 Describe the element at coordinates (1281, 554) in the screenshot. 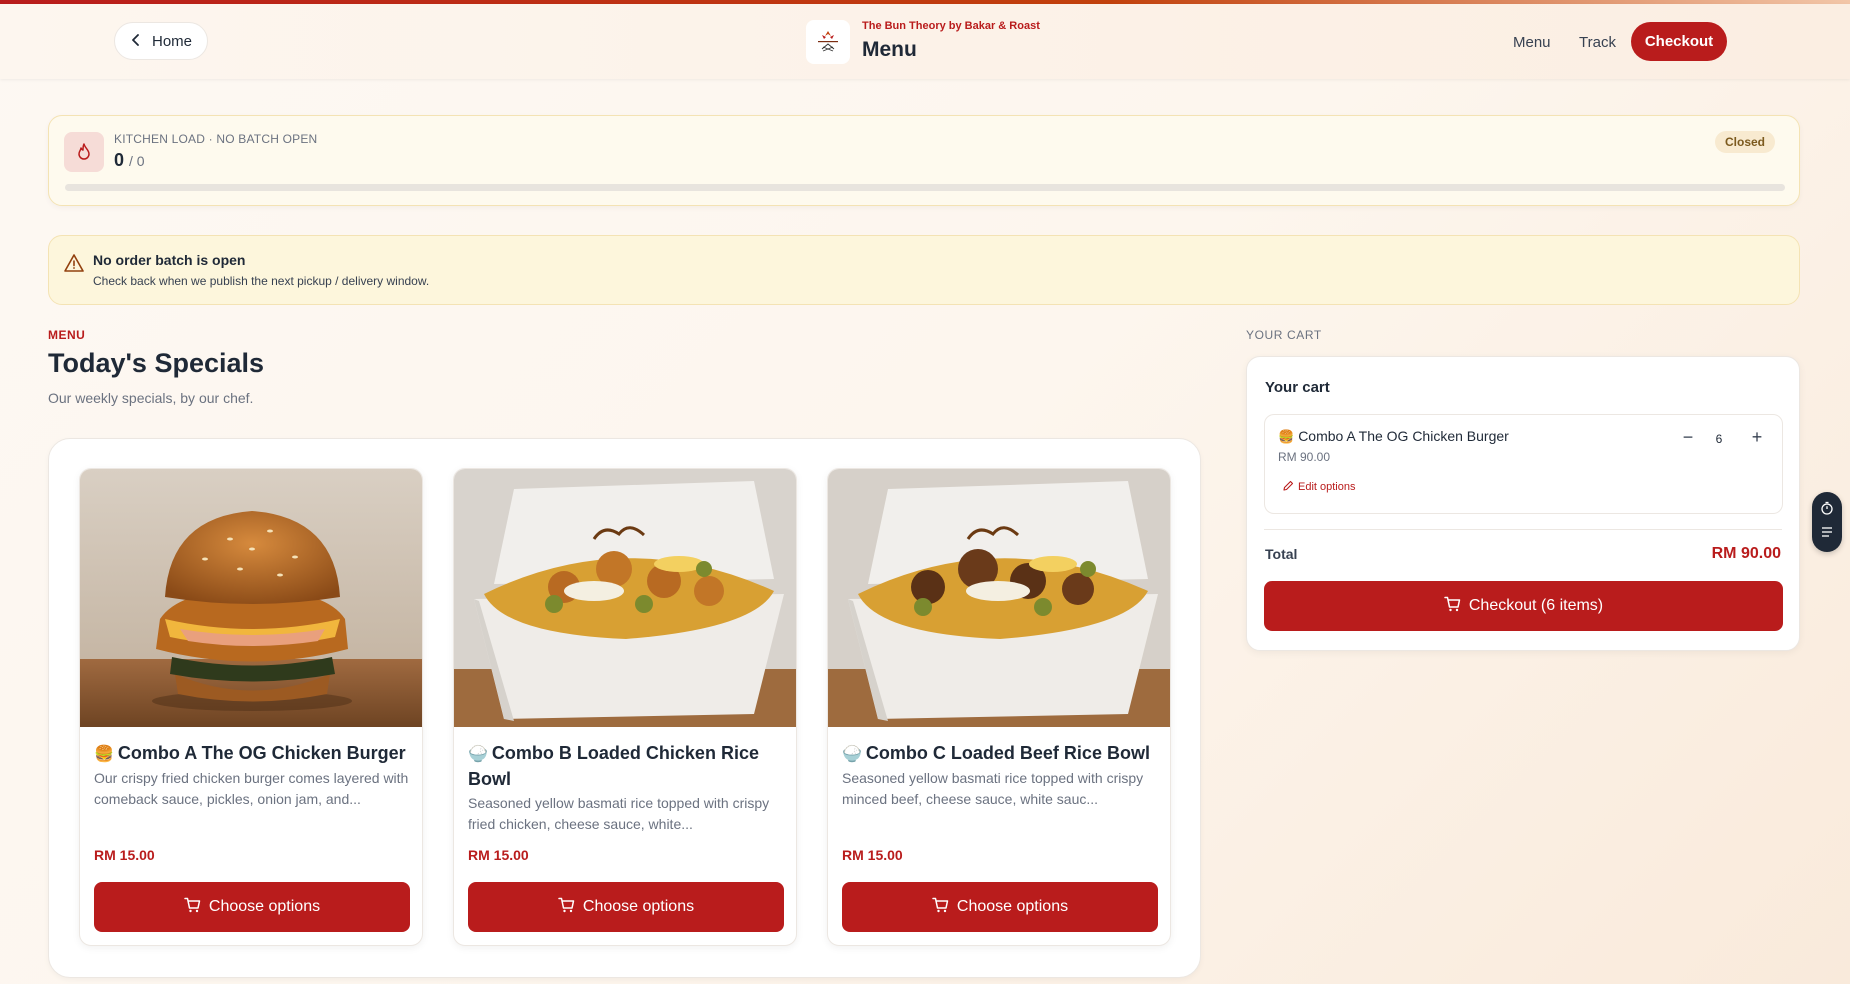

I see `total-label: Total` at that location.